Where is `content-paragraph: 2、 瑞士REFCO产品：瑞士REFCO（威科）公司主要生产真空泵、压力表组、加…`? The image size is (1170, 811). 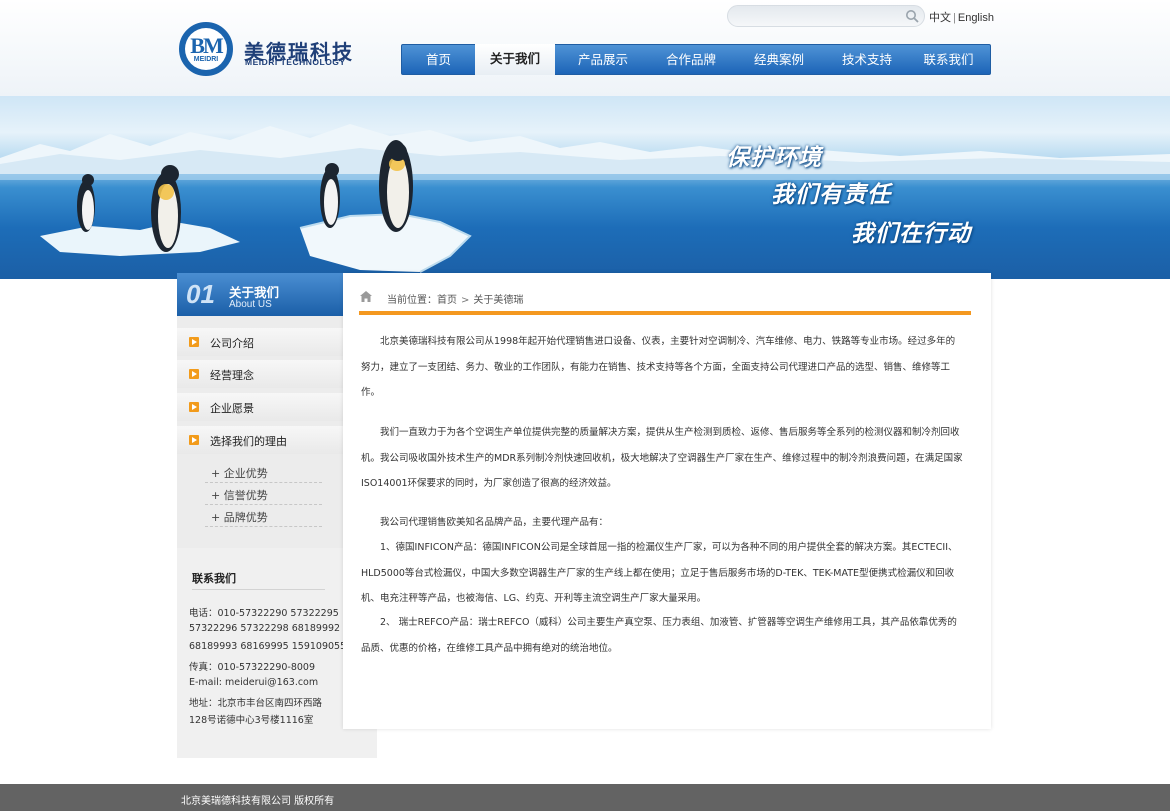
content-paragraph: 2、 瑞士REFCO产品：瑞士REFCO（威科）公司主要生产真空泵、压力表组、加… is located at coordinates (659, 635).